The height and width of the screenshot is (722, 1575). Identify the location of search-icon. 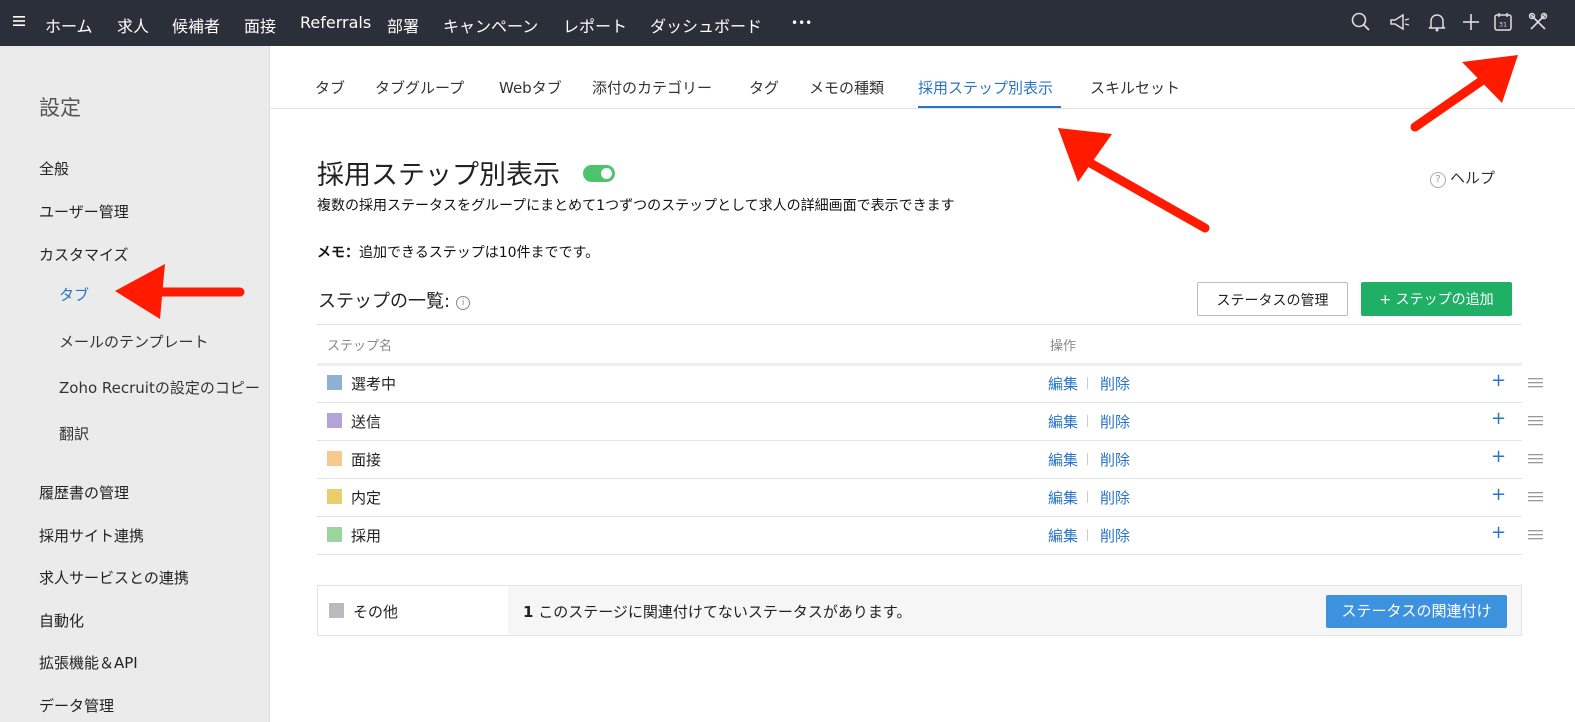
(1361, 22).